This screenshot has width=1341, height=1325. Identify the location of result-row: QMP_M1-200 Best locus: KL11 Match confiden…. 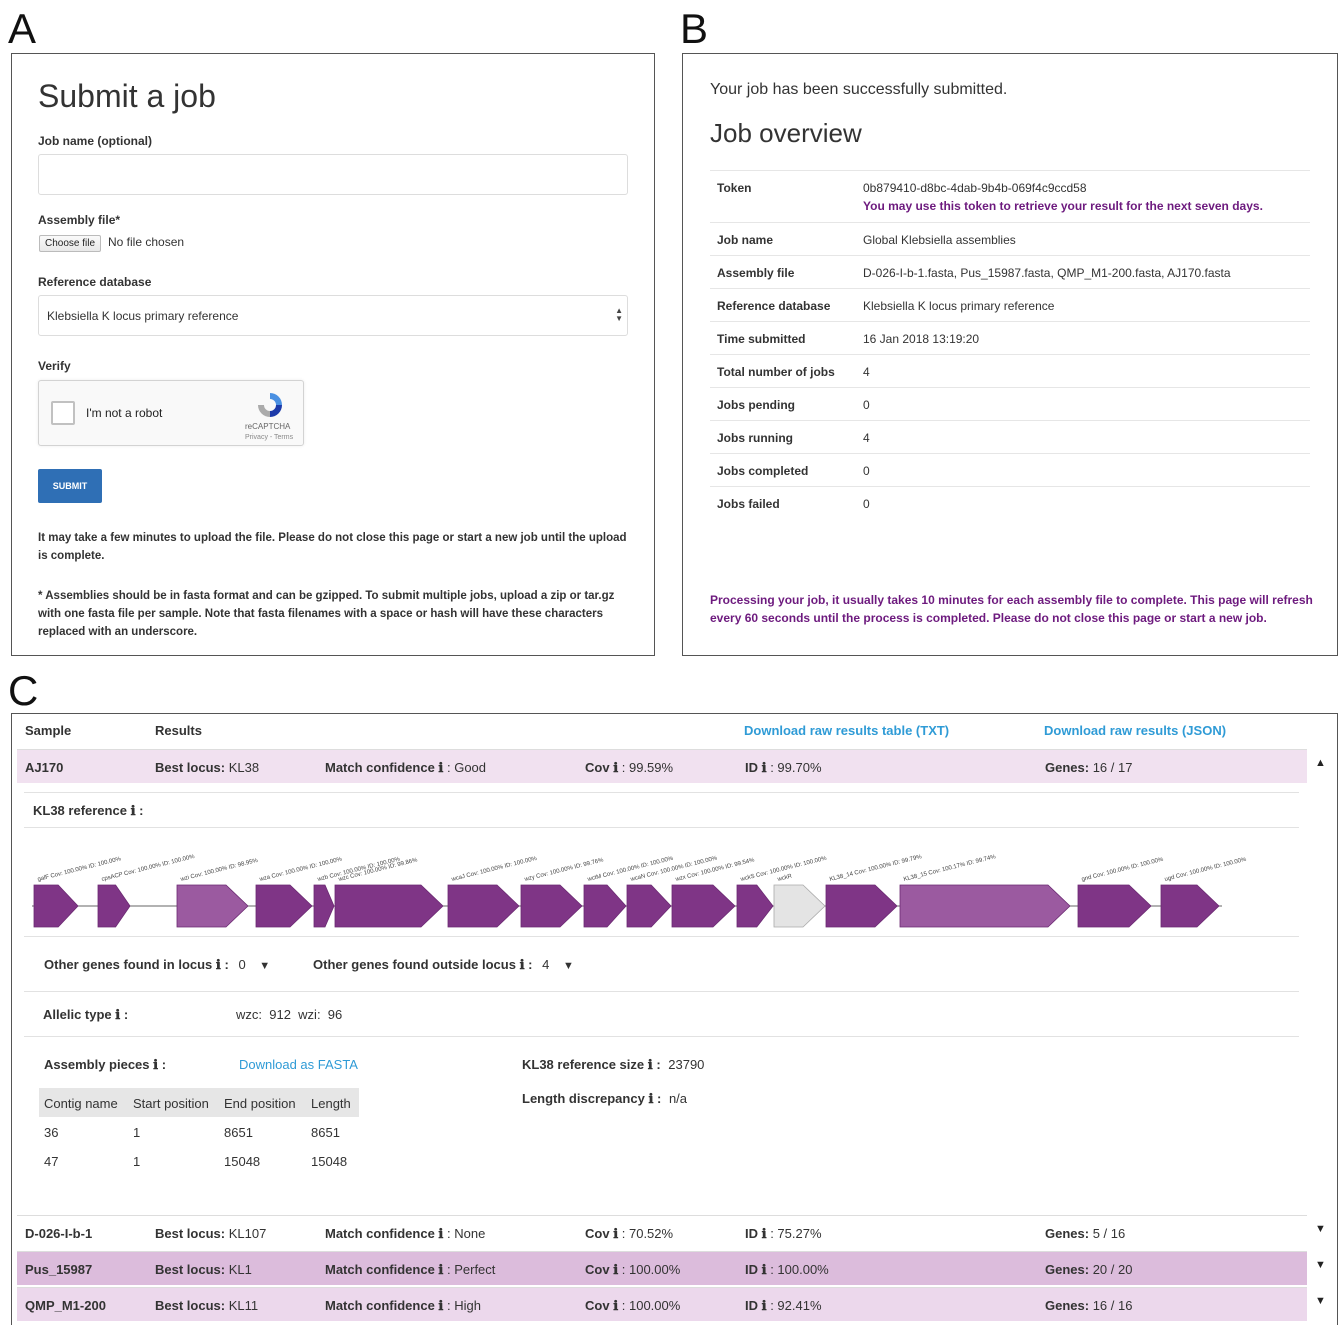
(662, 1304).